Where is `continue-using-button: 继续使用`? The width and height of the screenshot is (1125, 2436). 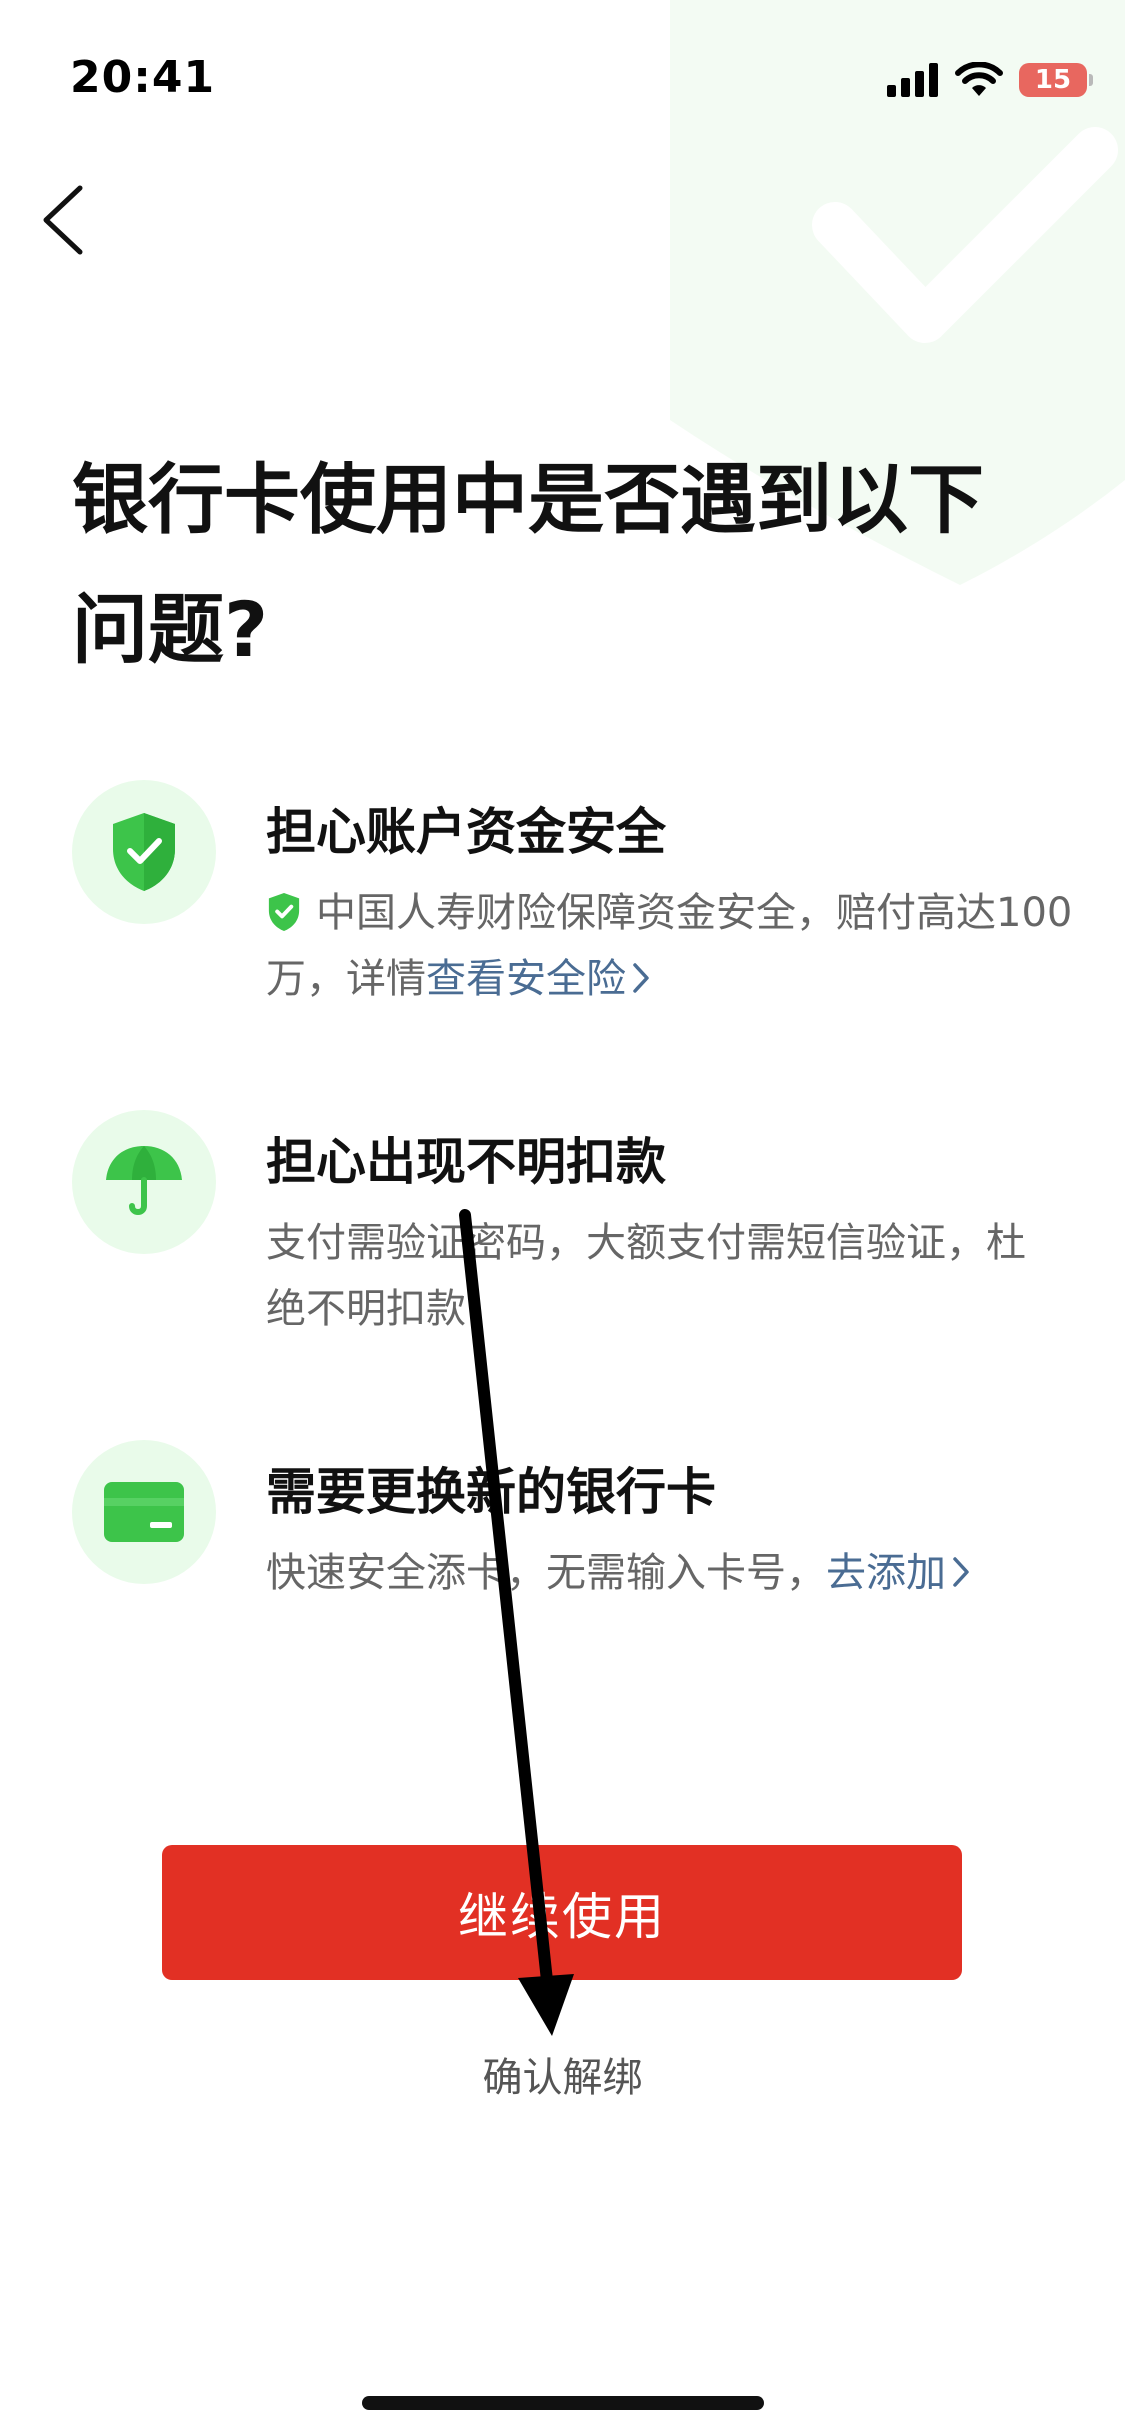 continue-using-button: 继续使用 is located at coordinates (562, 1912).